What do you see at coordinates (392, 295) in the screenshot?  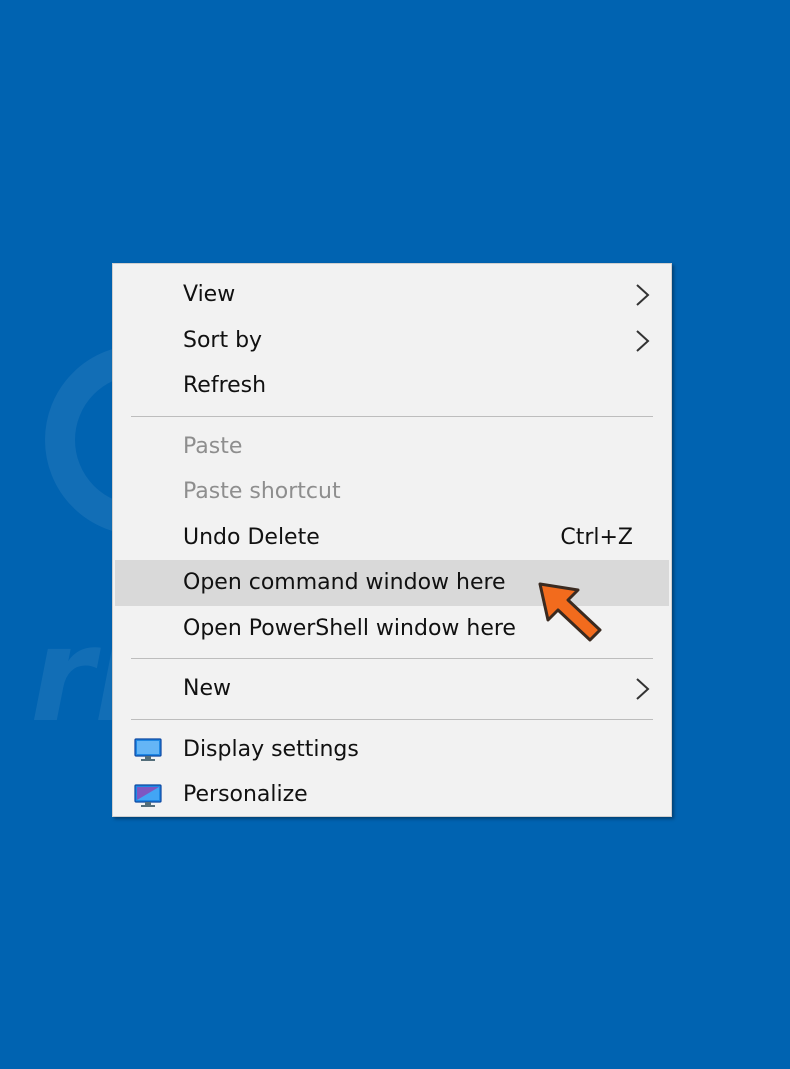 I see `menu-item-view: View` at bounding box center [392, 295].